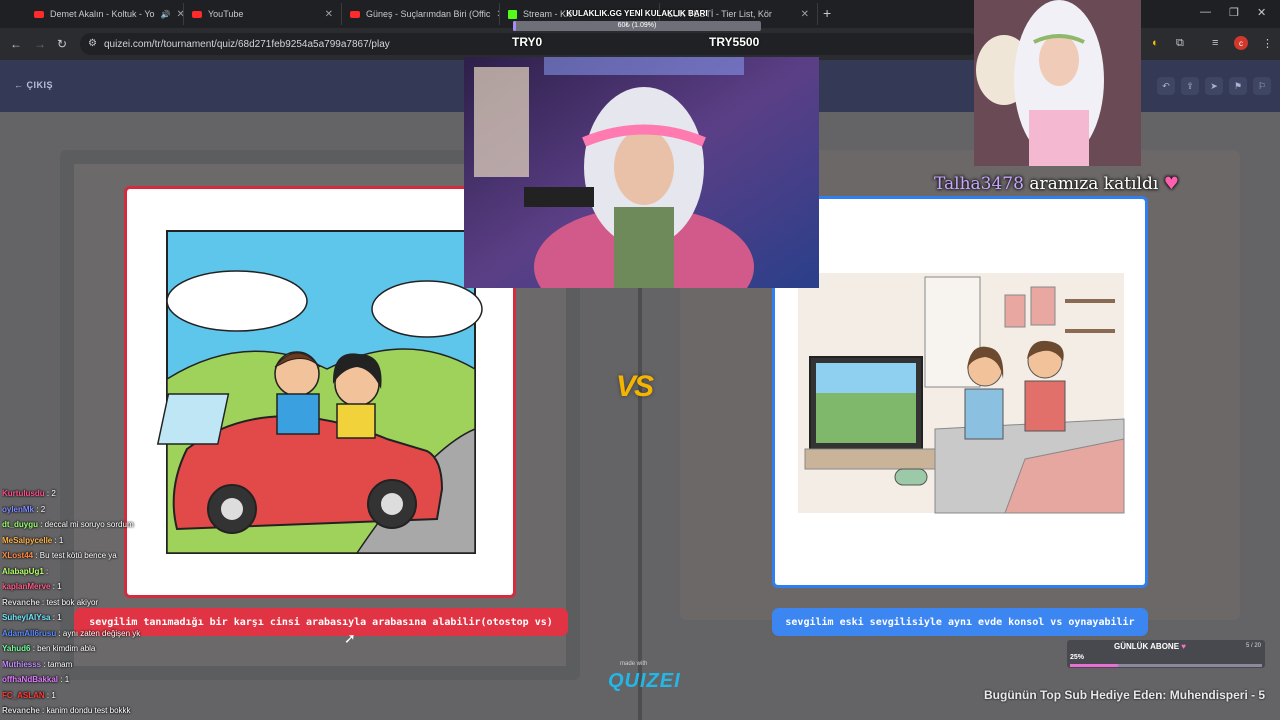 The width and height of the screenshot is (1280, 720). What do you see at coordinates (21, 664) in the screenshot?
I see `chat-username: Muthiesss` at bounding box center [21, 664].